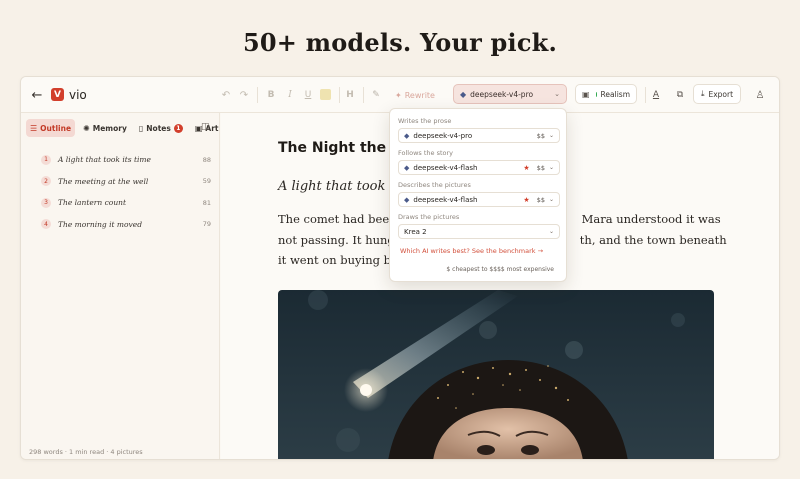 This screenshot has height=479, width=800. What do you see at coordinates (398, 95) in the screenshot?
I see `sparkle-icon: ✦` at bounding box center [398, 95].